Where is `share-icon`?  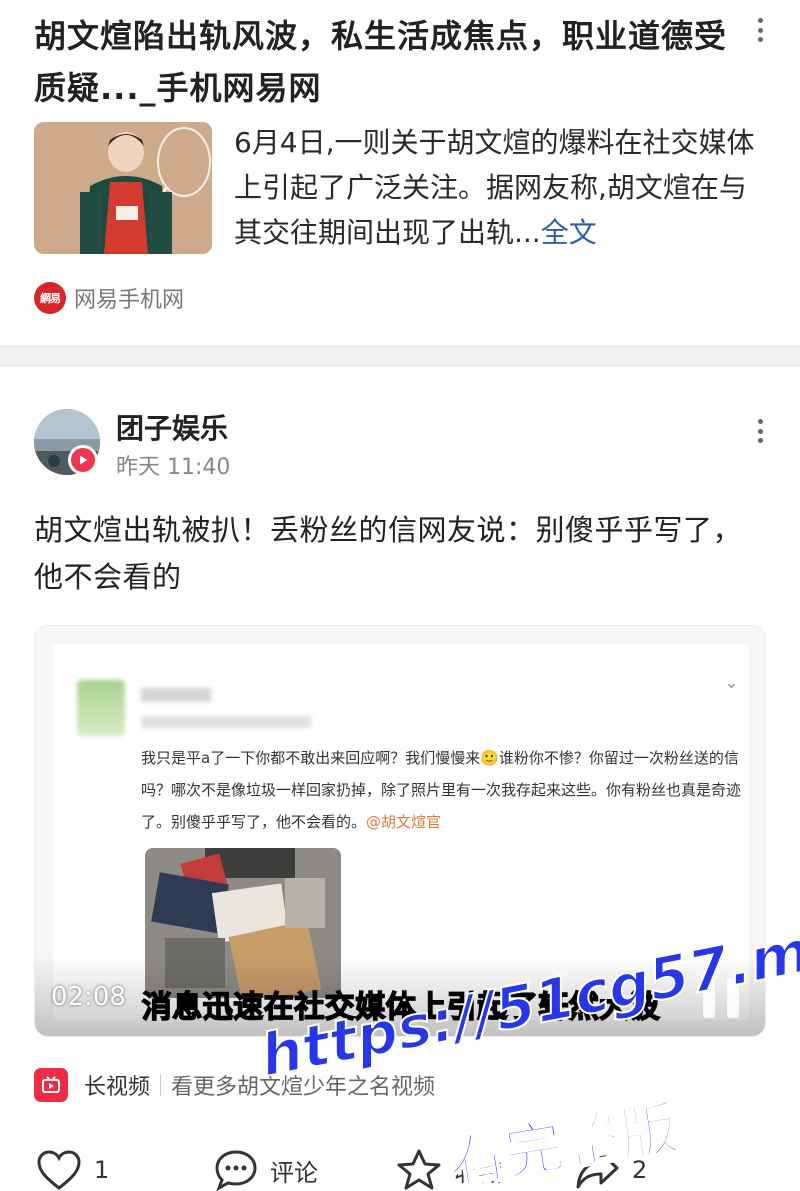
share-icon is located at coordinates (597, 1170).